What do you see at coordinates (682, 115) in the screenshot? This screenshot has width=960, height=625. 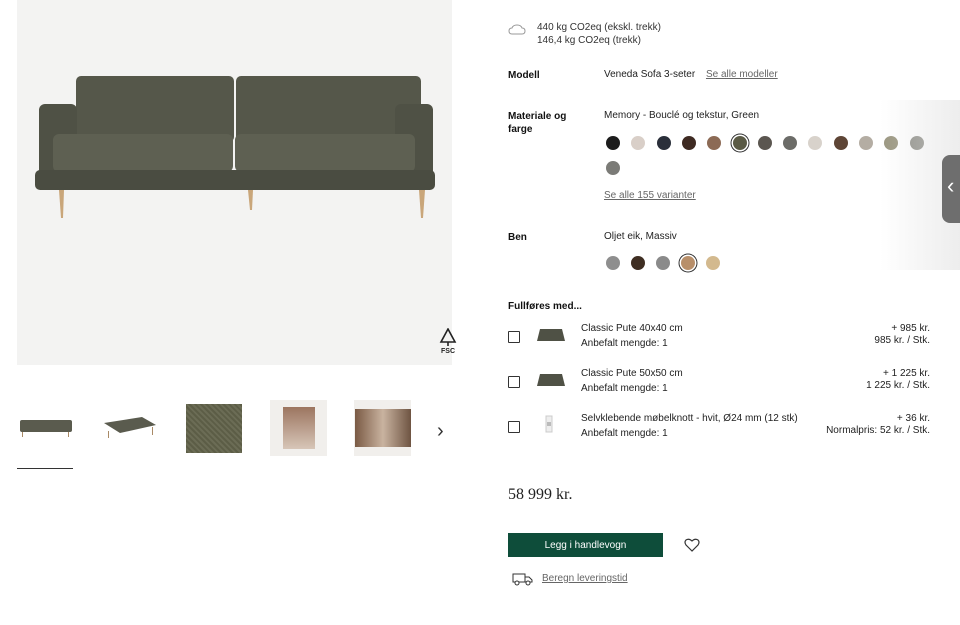 I see `material-value: Memory - Bouclé og tekstur, Green` at bounding box center [682, 115].